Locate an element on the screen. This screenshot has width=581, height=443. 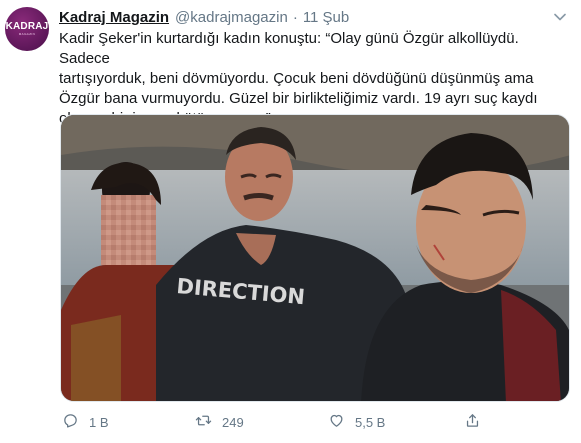
tweet-actions: 1 B 249 5,5 B is located at coordinates (312, 422).